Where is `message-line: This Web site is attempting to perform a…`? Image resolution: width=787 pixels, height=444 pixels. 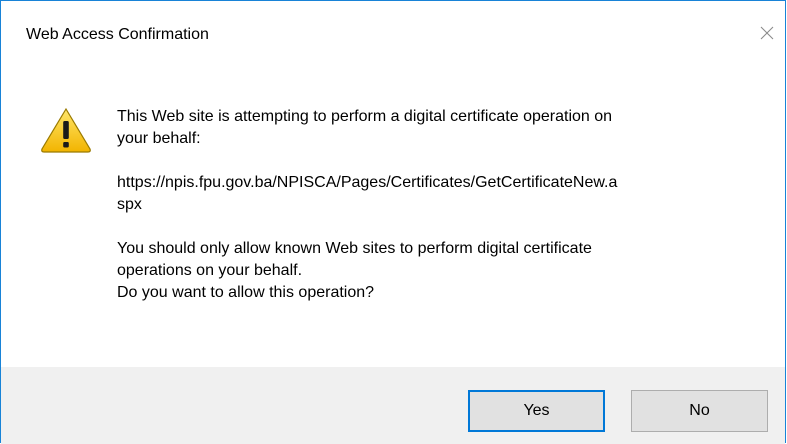 message-line: This Web site is attempting to perform a… is located at coordinates (365, 116).